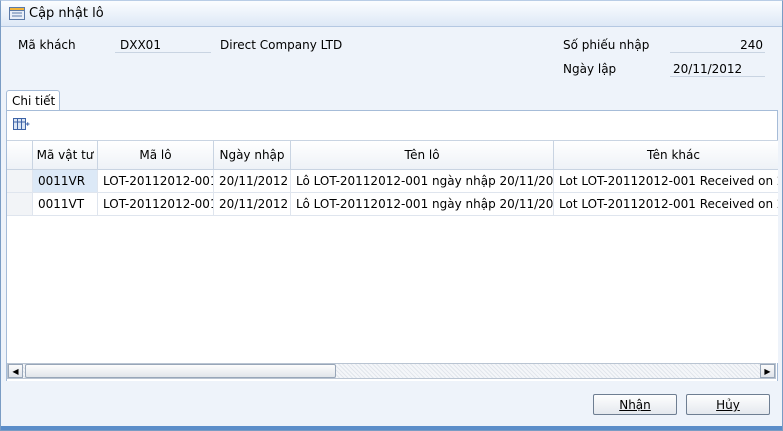  Describe the element at coordinates (422, 155) in the screenshot. I see `column-header-lot-name: Tên lô` at that location.